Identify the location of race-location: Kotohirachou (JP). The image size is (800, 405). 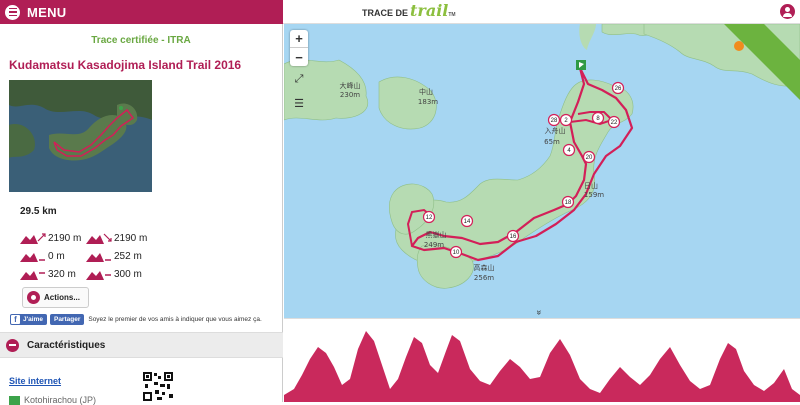
(52, 400).